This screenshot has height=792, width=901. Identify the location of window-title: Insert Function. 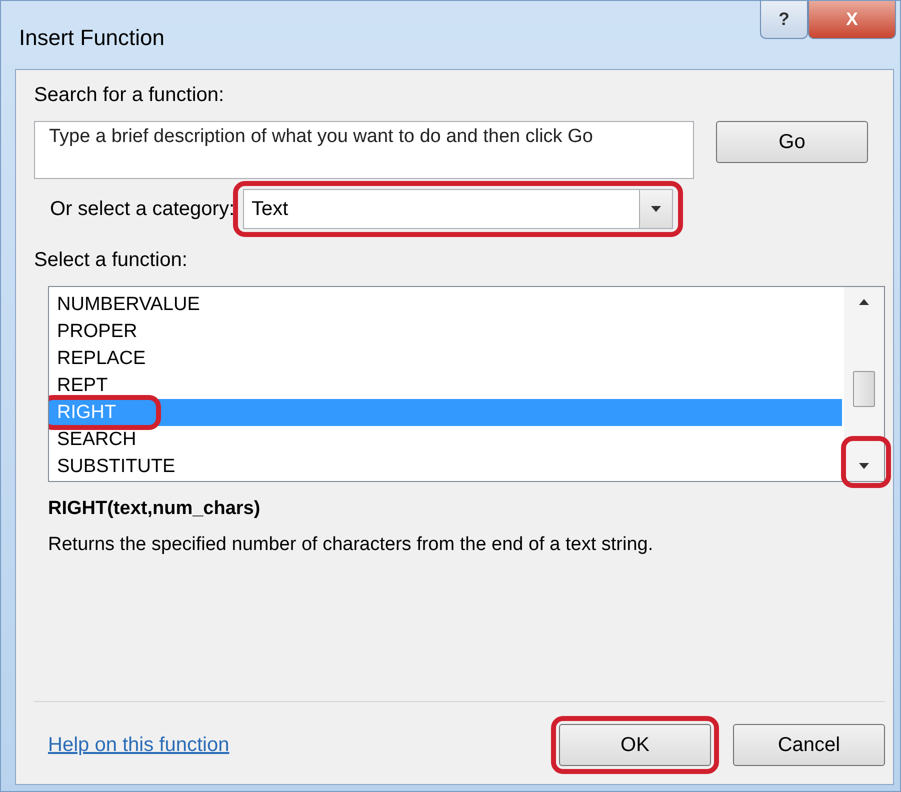
(92, 38).